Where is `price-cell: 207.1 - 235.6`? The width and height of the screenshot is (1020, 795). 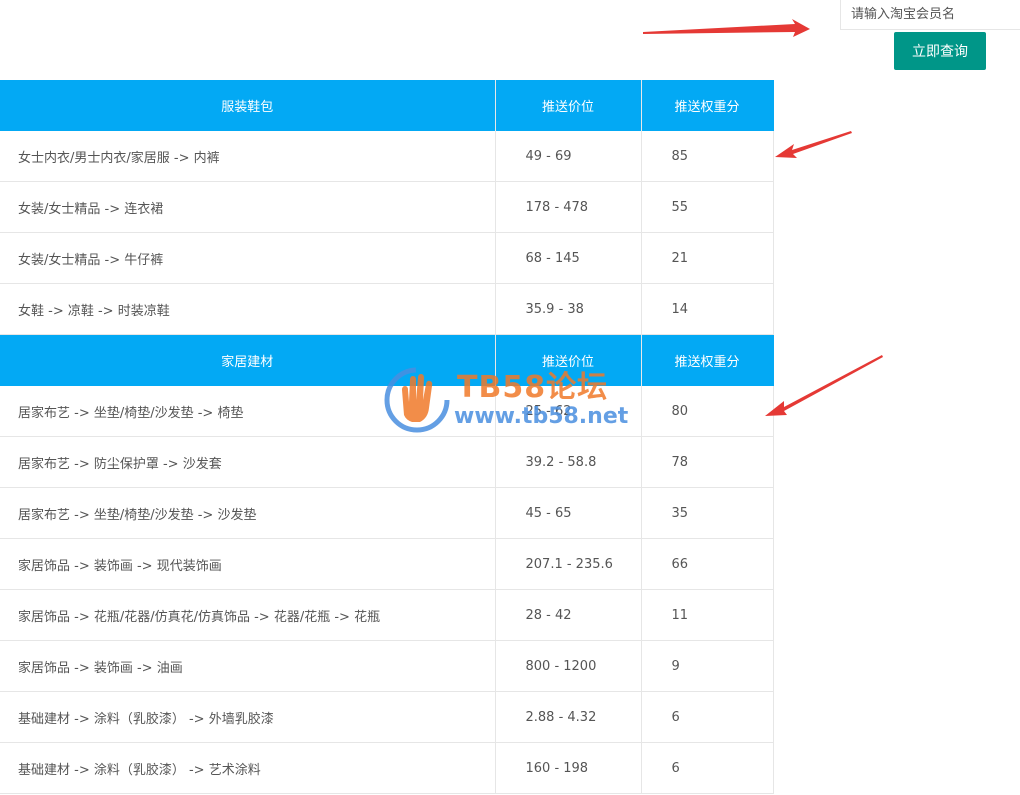
price-cell: 207.1 - 235.6 is located at coordinates (568, 564).